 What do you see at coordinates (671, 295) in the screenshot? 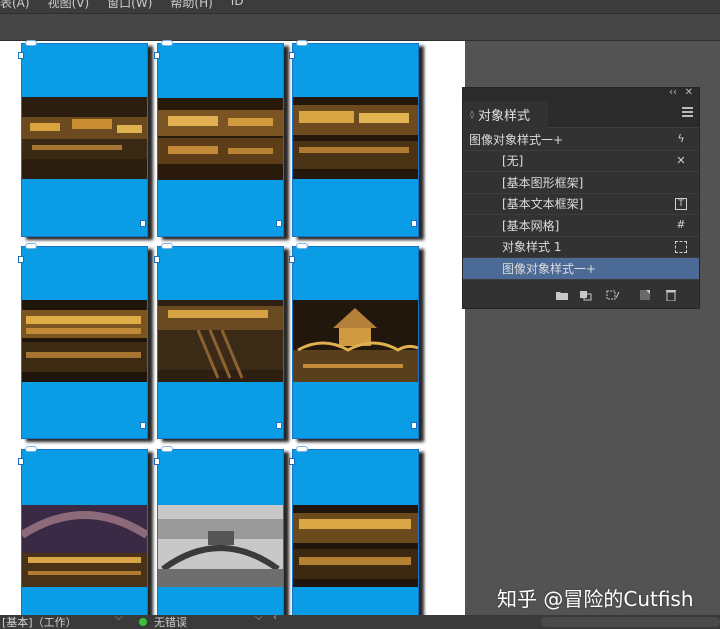
I see `trash-icon` at bounding box center [671, 295].